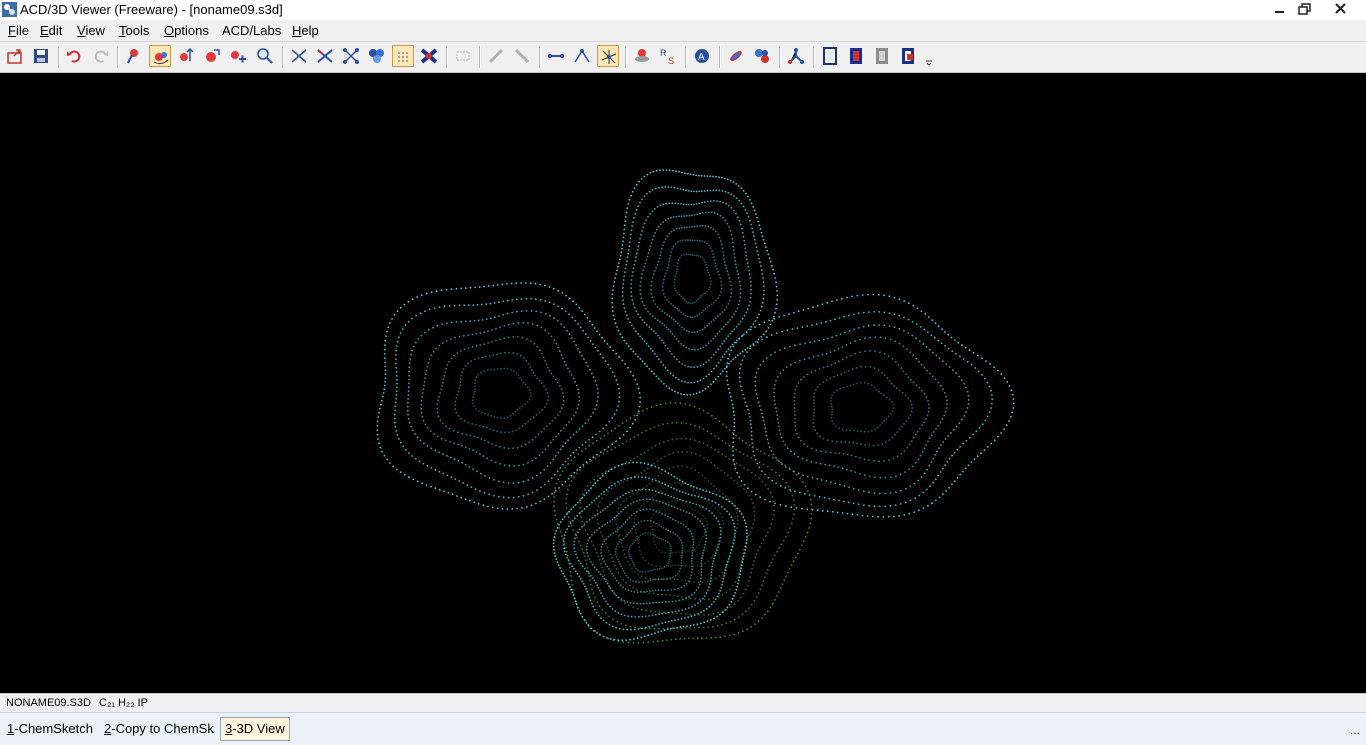 The image size is (1366, 745). What do you see at coordinates (159, 729) in the screenshot?
I see `task-copy-to-chemsketch: 2-Copy to ChemSk` at bounding box center [159, 729].